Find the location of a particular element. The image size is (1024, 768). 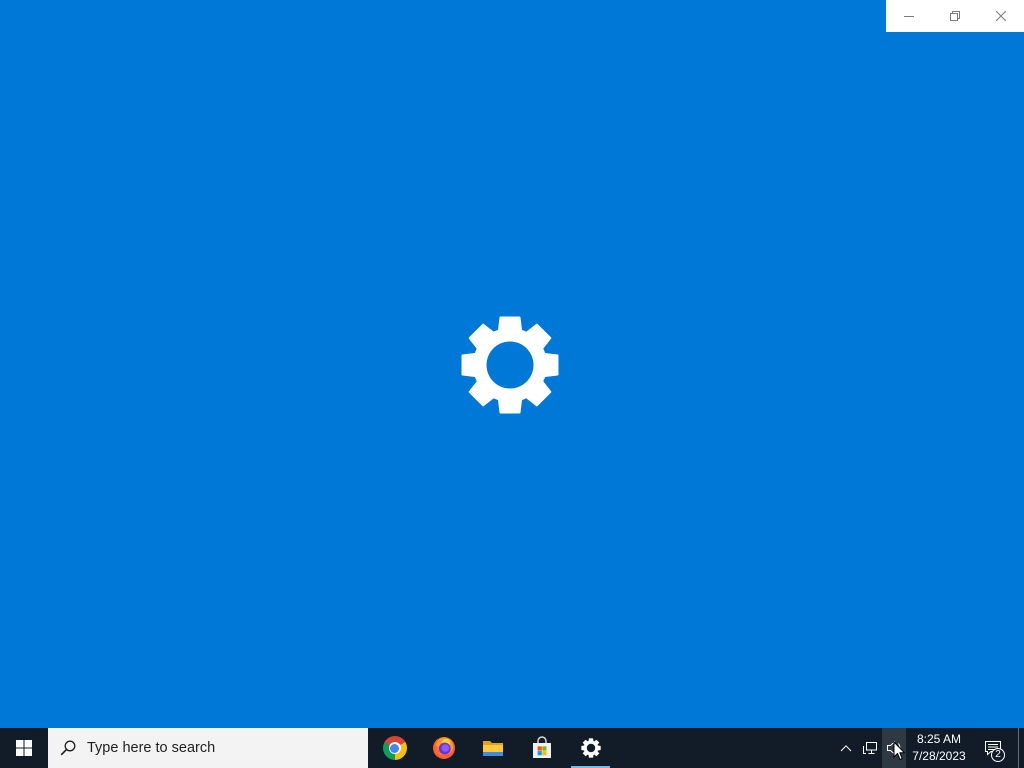

minimize-icon is located at coordinates (909, 16).